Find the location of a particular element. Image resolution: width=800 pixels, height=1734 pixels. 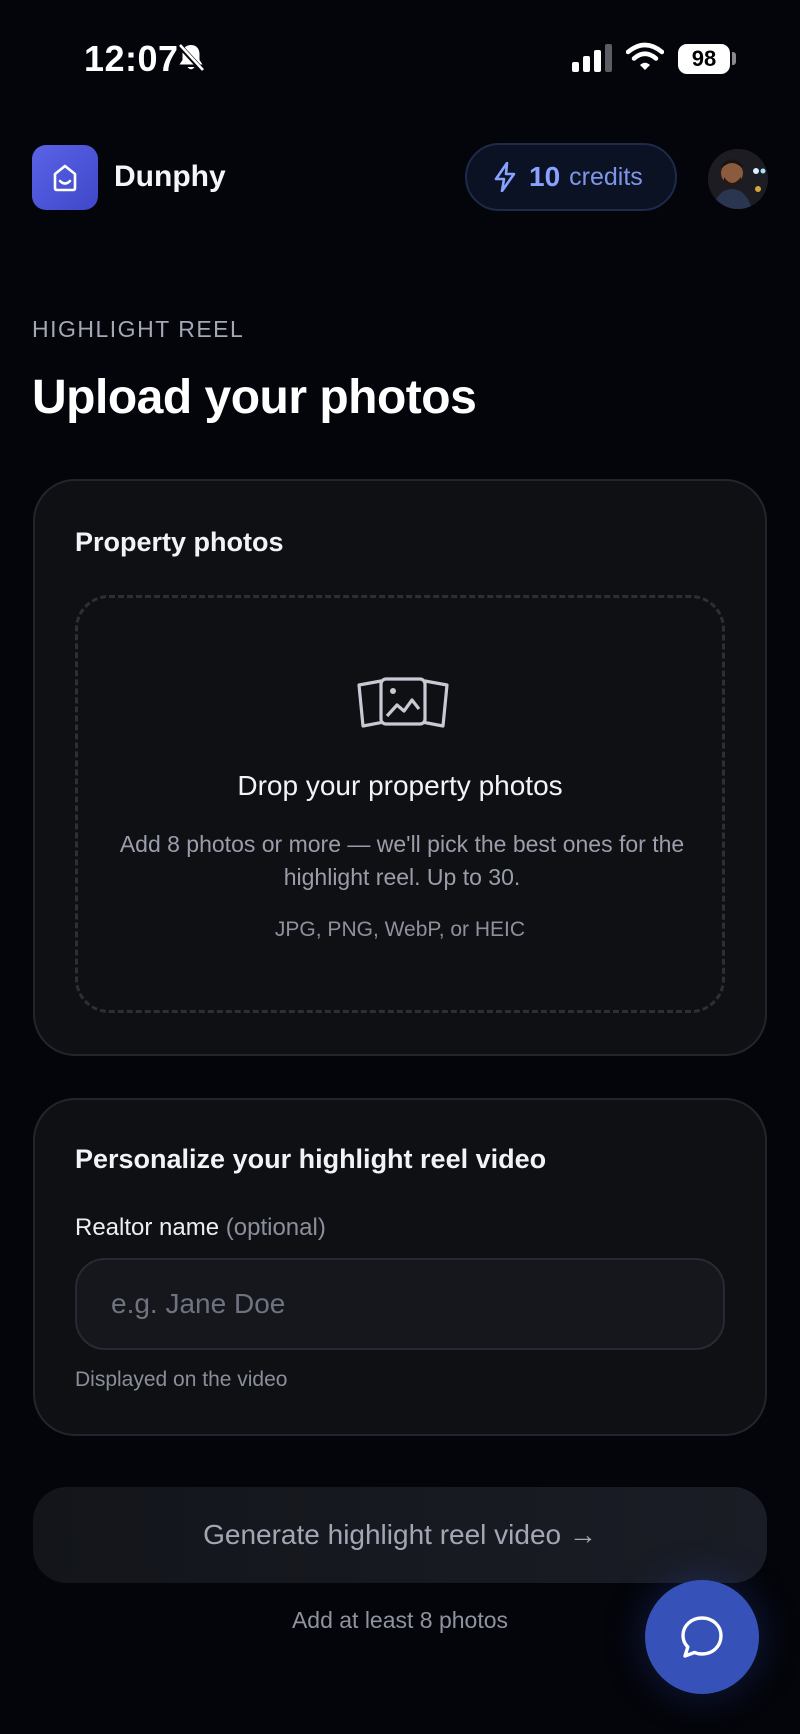

battery-icon: 98 is located at coordinates (704, 59).